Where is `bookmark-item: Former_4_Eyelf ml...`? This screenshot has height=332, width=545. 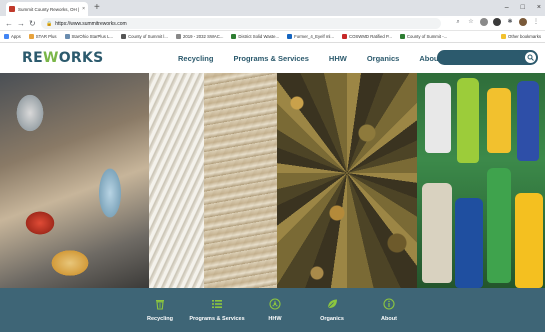
bookmark-item: Former_4_Eyelf ml... is located at coordinates (310, 36).